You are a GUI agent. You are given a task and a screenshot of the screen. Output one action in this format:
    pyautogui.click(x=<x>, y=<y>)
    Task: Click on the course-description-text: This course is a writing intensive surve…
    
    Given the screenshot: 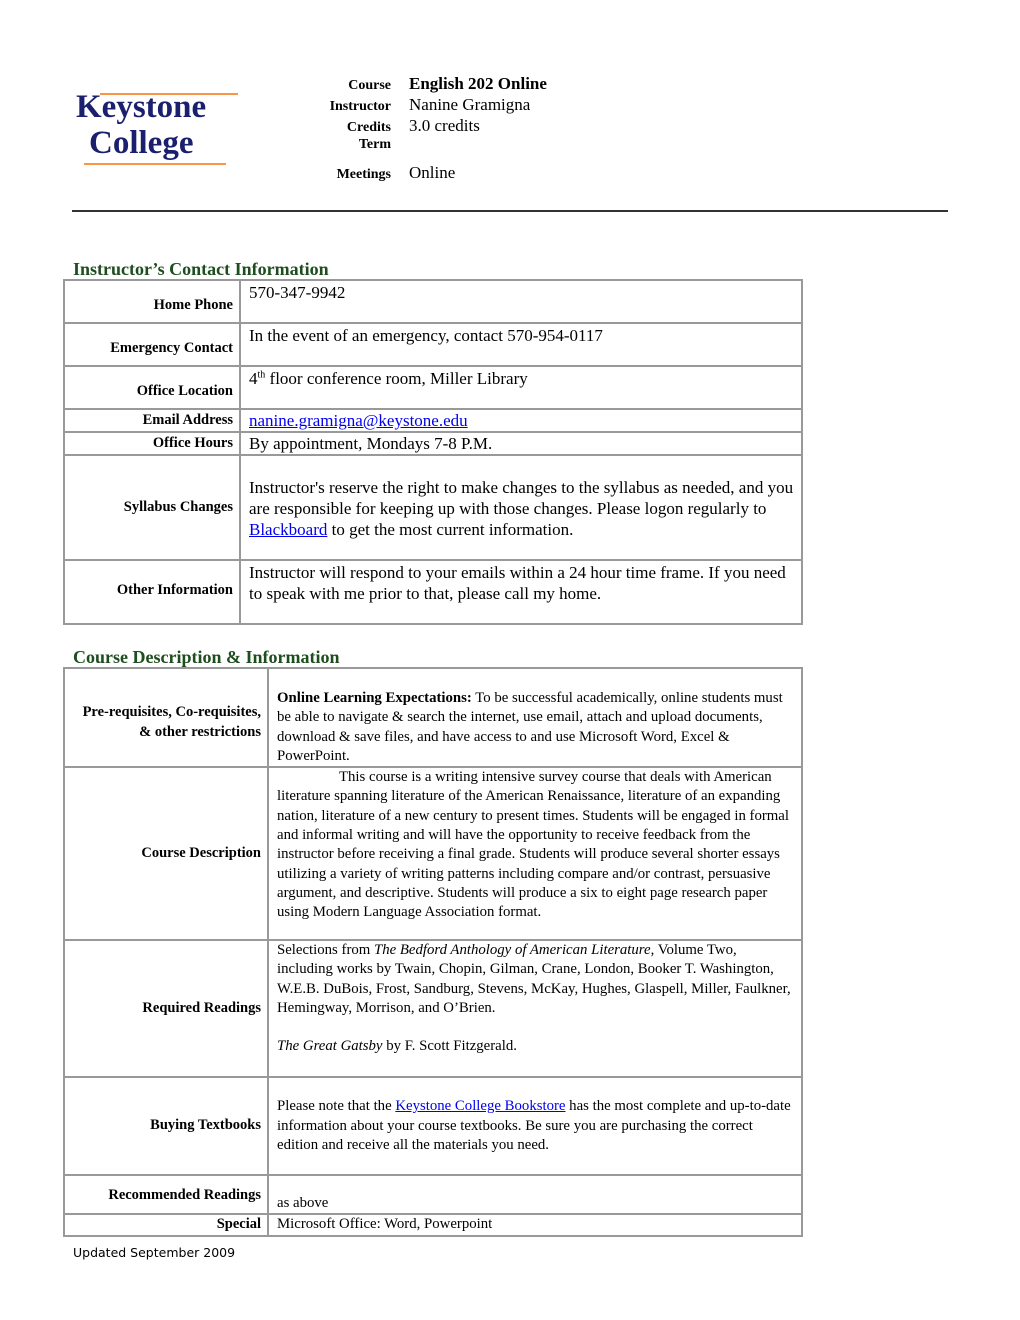 What is the action you would take?
    pyautogui.click(x=533, y=845)
    